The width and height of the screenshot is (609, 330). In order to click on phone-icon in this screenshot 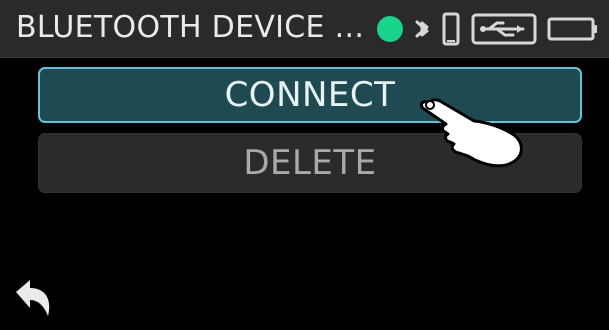, I will do `click(451, 29)`.